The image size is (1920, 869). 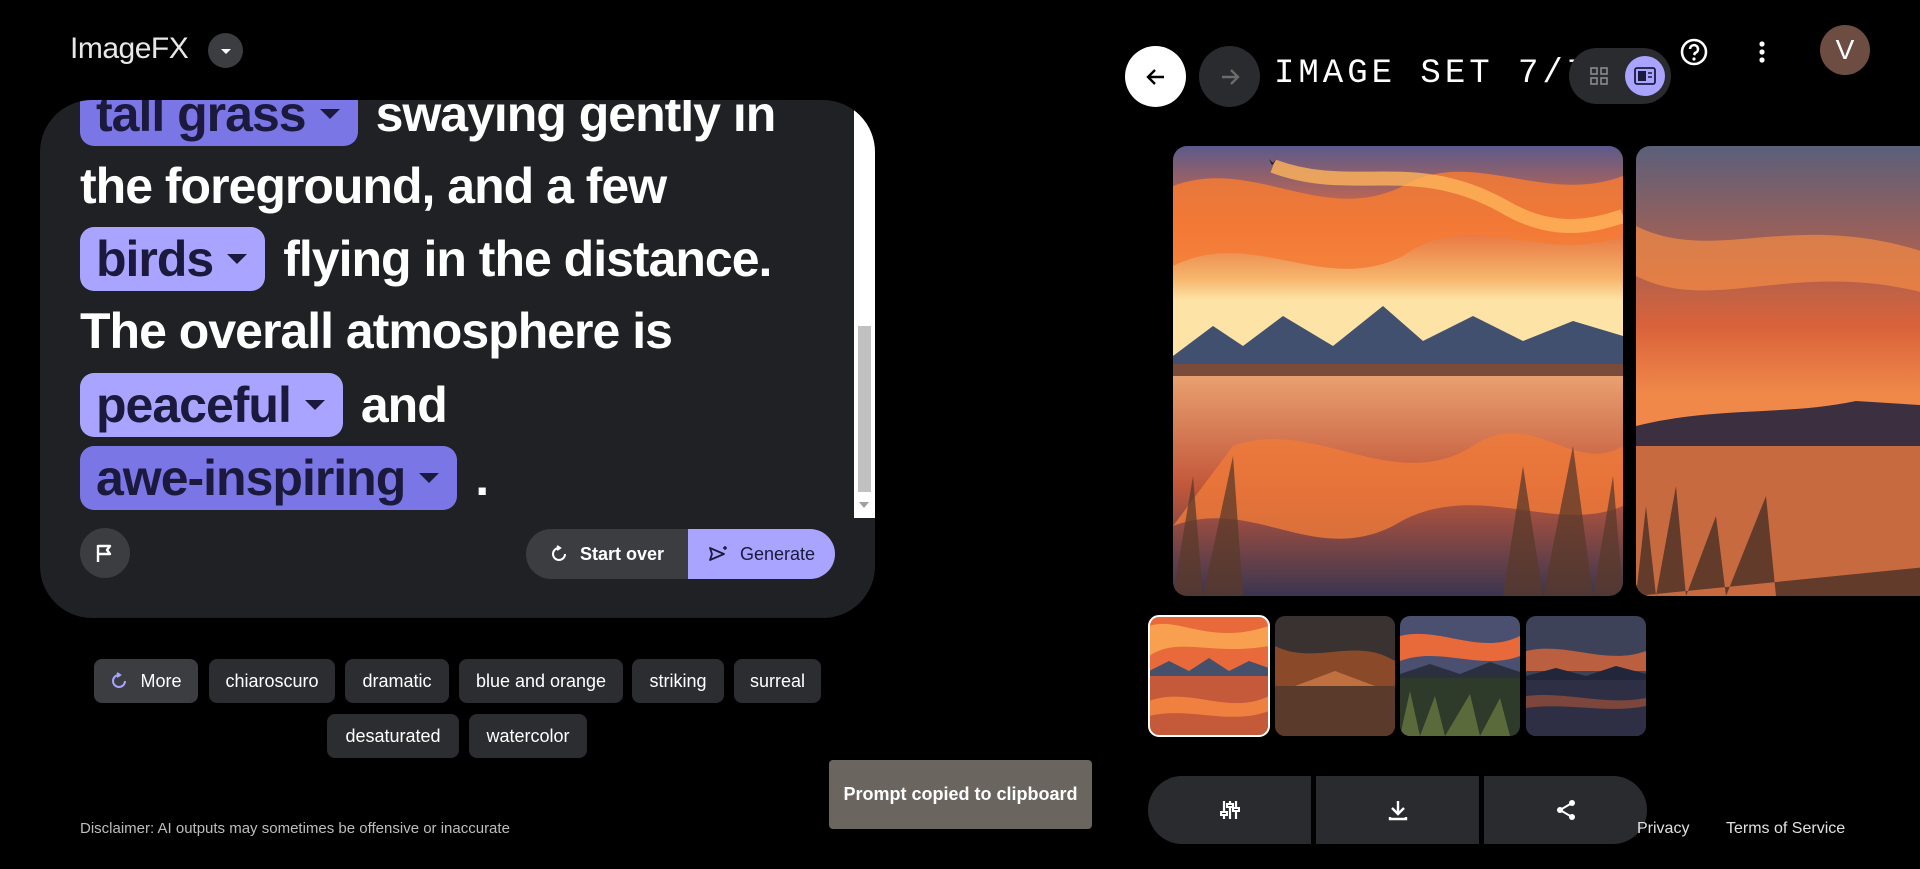 I want to click on prompt-line: peaceful and, so click(x=264, y=405).